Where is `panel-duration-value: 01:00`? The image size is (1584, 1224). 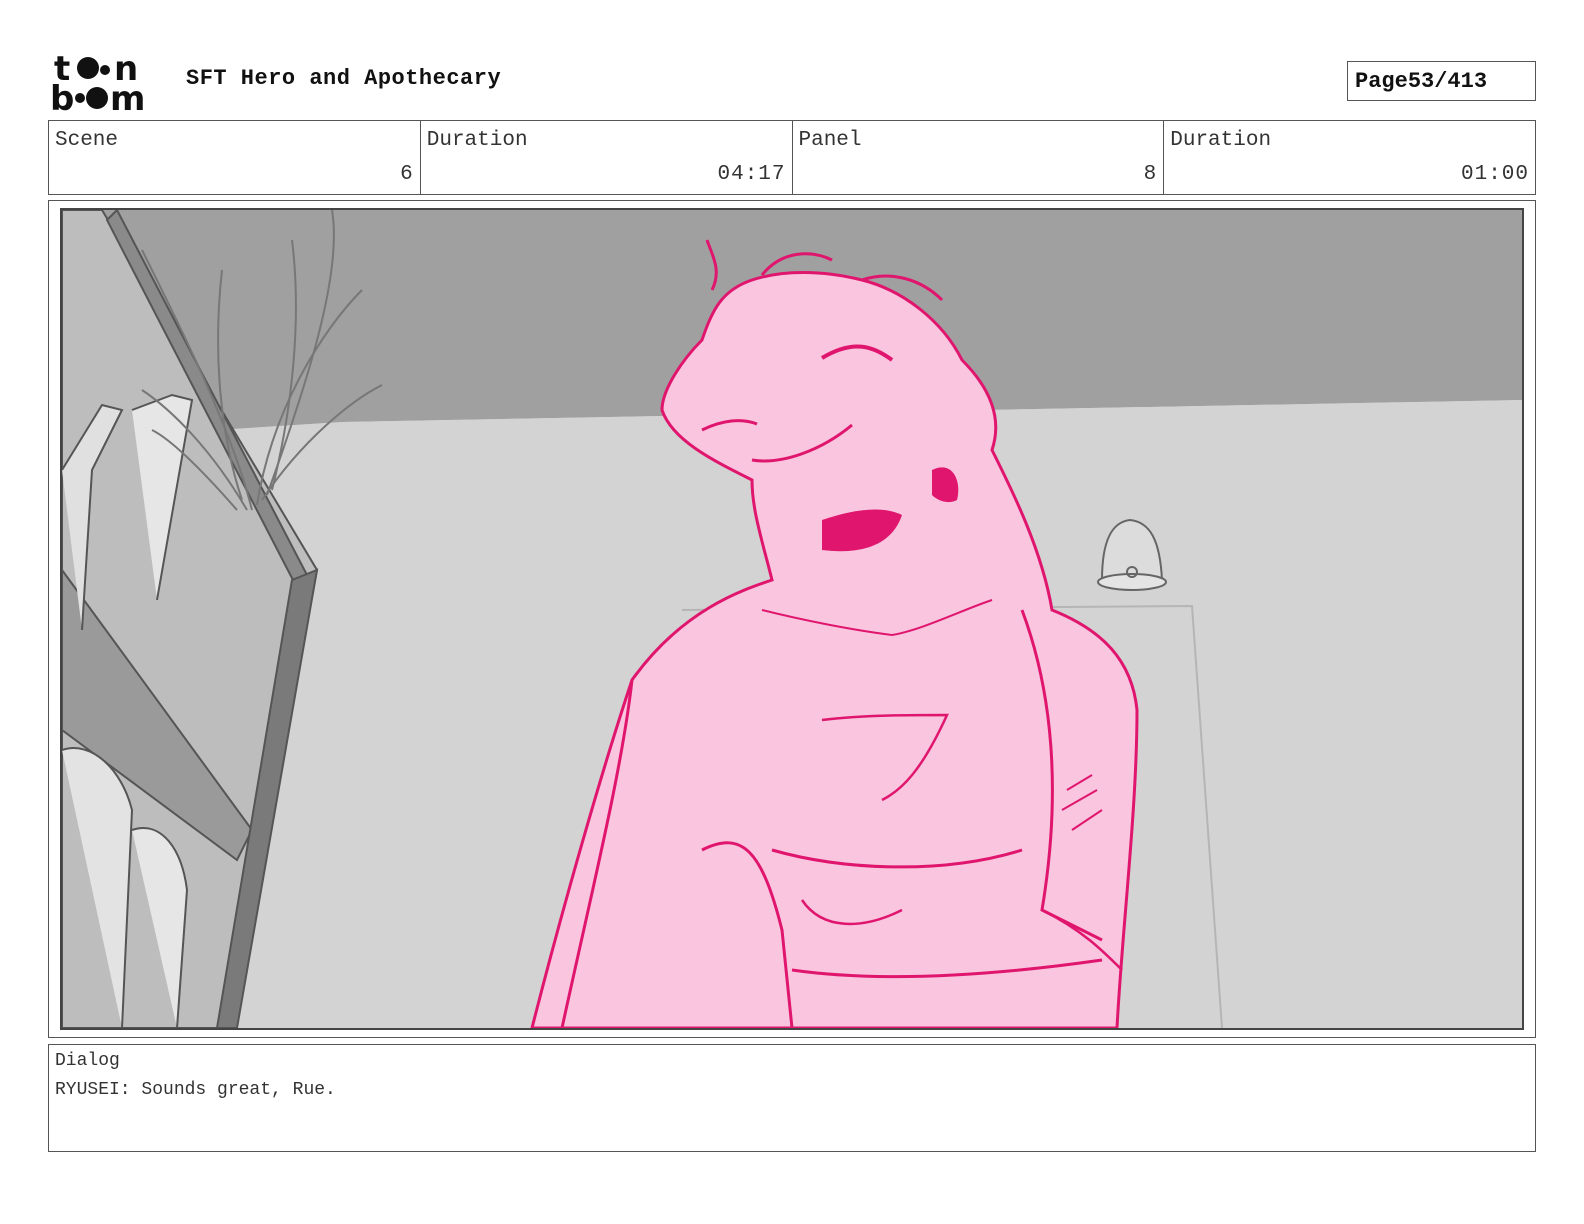 panel-duration-value: 01:00 is located at coordinates (1494, 174).